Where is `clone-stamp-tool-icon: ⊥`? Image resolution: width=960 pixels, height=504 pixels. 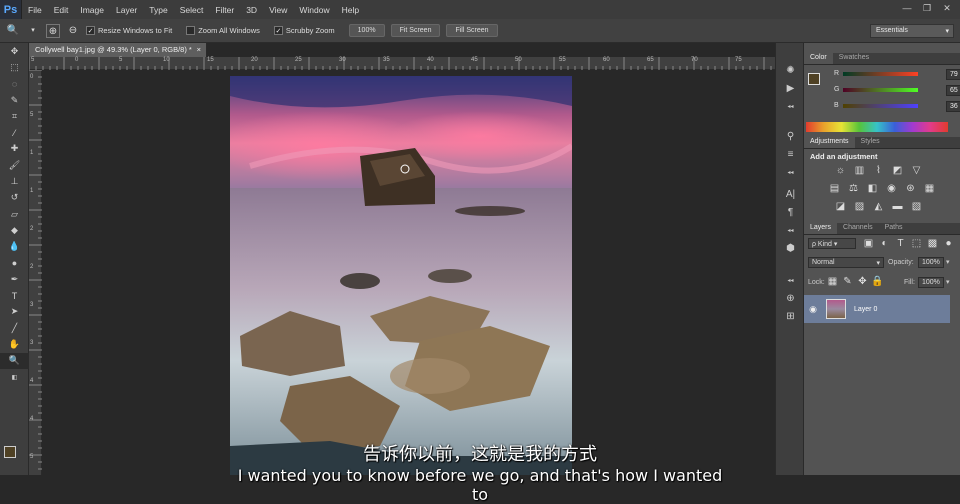 clone-stamp-tool-icon: ⊥ is located at coordinates (14, 181).